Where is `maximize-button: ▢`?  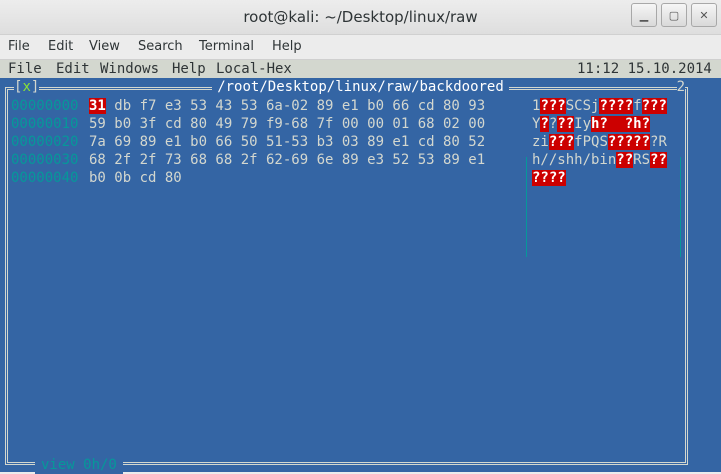
maximize-button: ▢ is located at coordinates (674, 15).